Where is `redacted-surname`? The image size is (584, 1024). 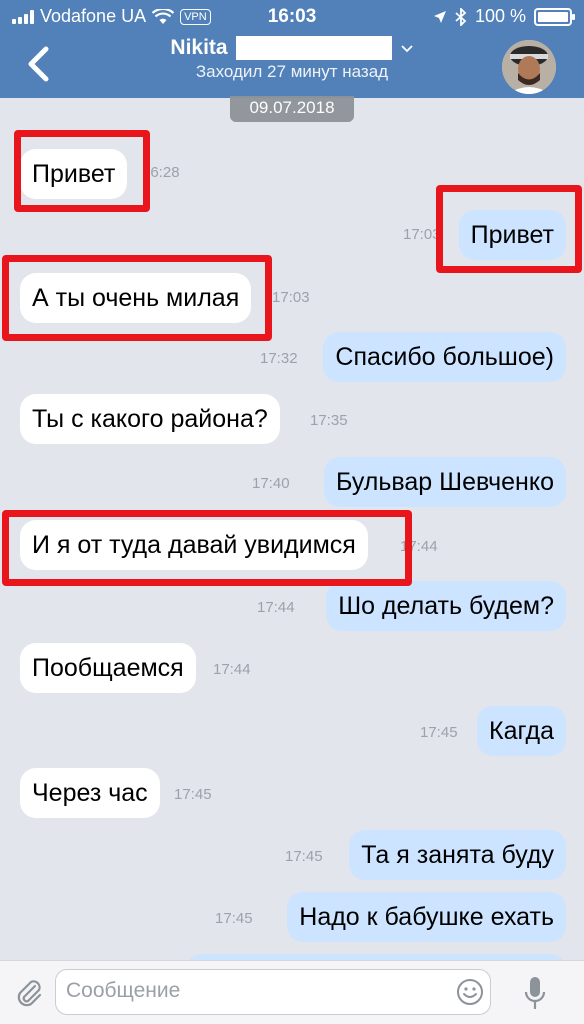
redacted-surname is located at coordinates (313, 48).